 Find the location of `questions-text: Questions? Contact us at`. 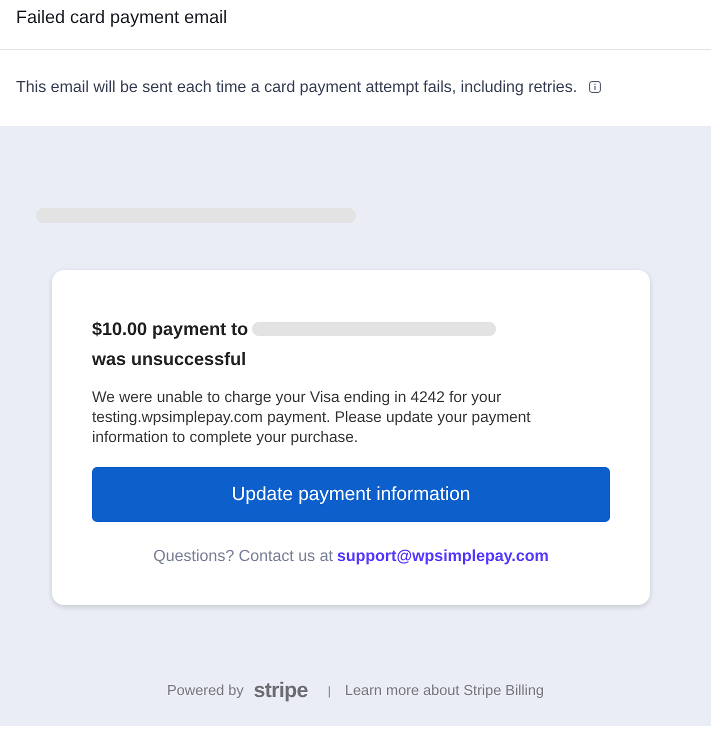

questions-text: Questions? Contact us at is located at coordinates (243, 556).